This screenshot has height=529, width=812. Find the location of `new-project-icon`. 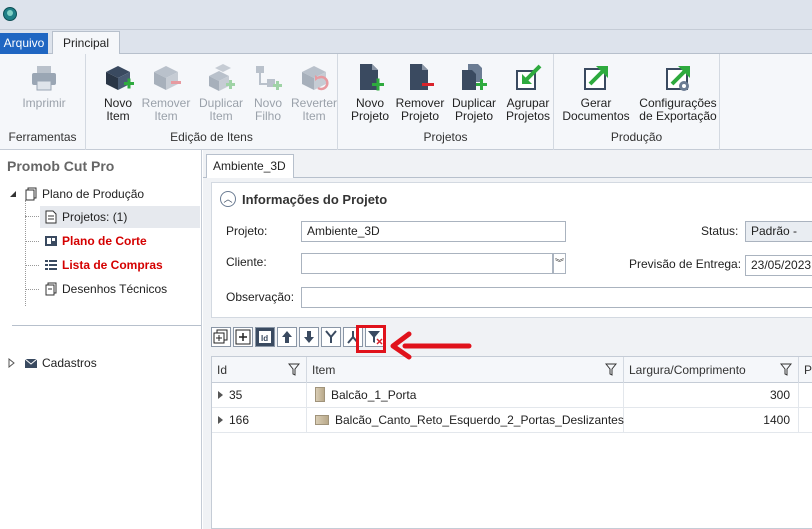

new-project-icon is located at coordinates (372, 77).